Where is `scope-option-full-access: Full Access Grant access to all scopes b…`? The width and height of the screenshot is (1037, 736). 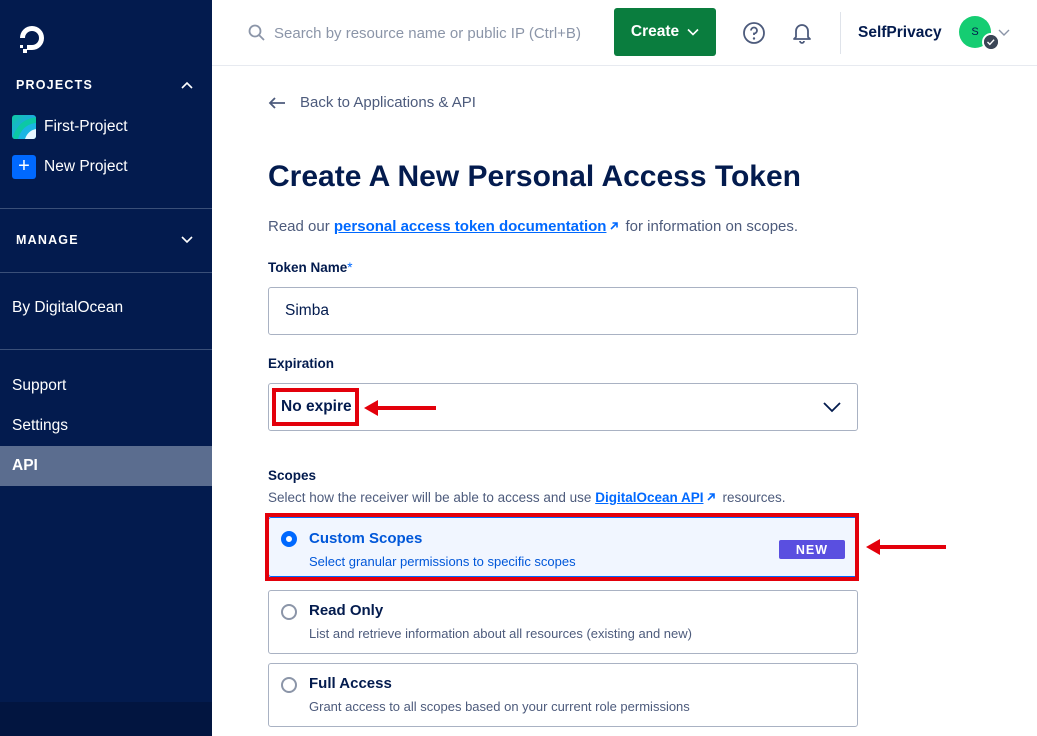
scope-option-full-access: Full Access Grant access to all scopes b… is located at coordinates (563, 695).